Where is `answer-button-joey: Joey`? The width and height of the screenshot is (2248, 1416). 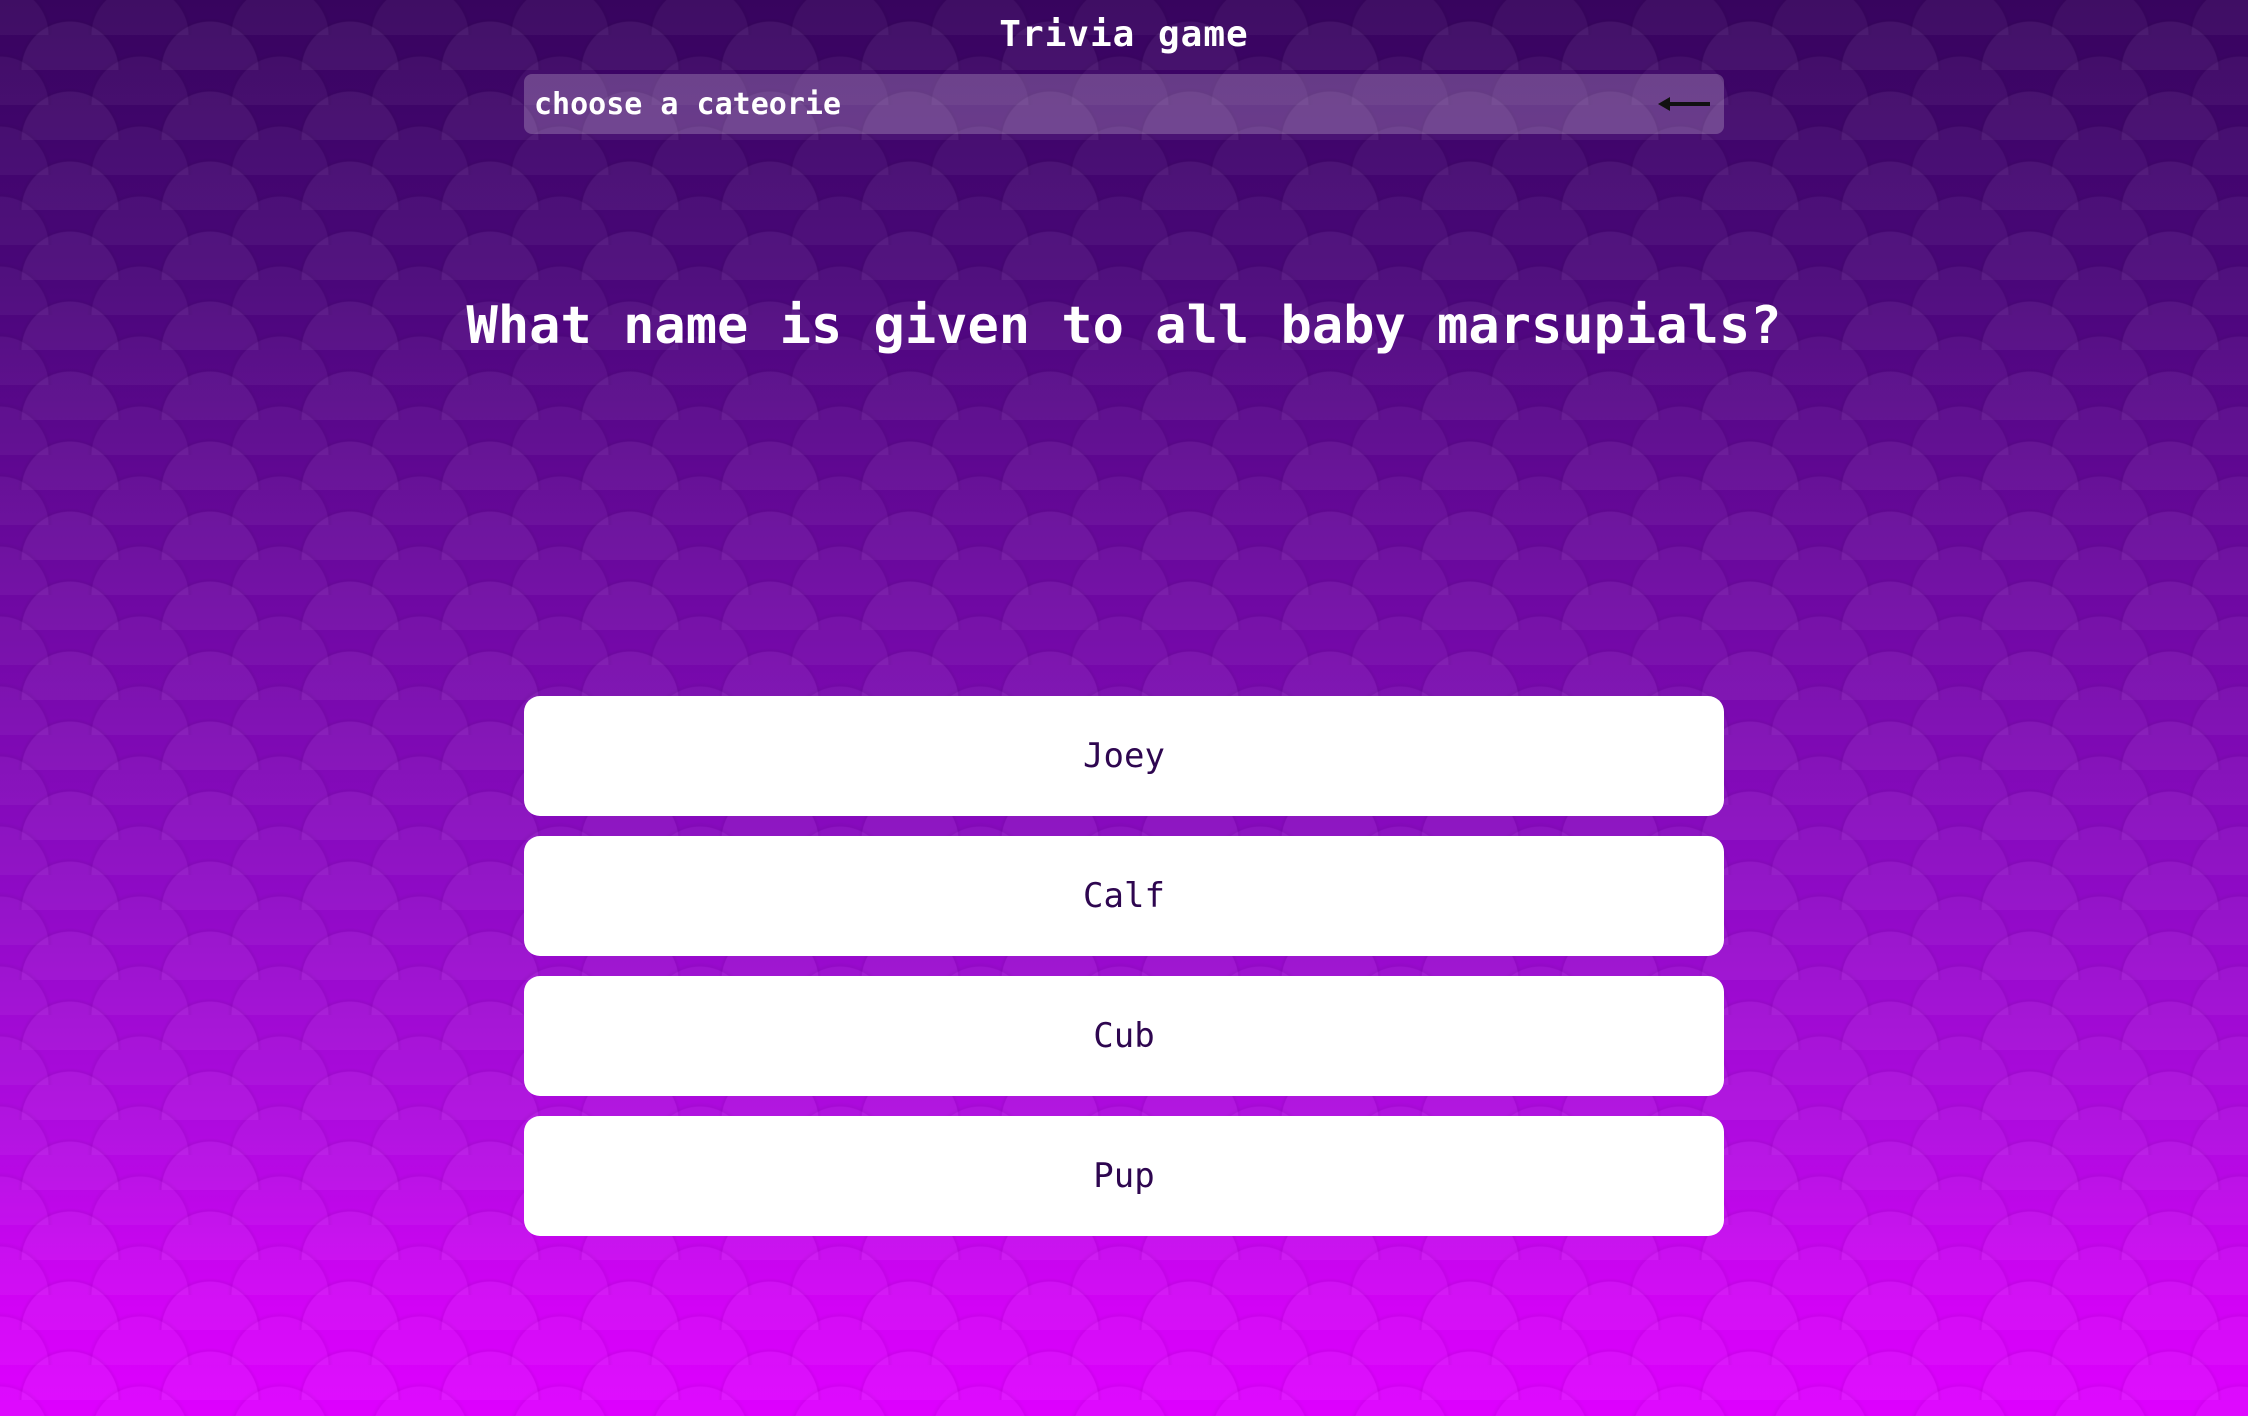 answer-button-joey: Joey is located at coordinates (1124, 756).